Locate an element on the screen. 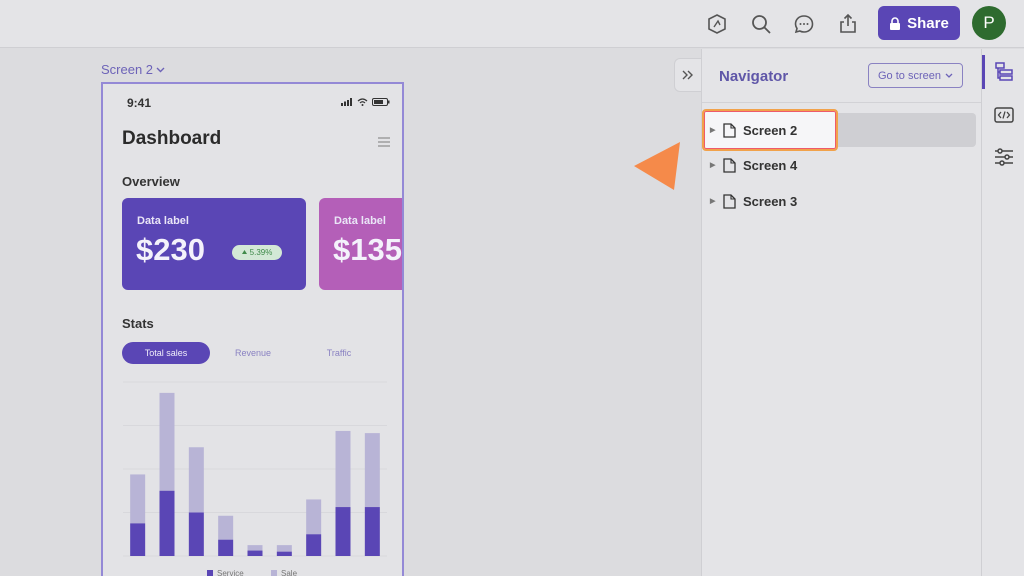 This screenshot has width=1024, height=576. navigator-item-label: Screen 2 is located at coordinates (770, 130).